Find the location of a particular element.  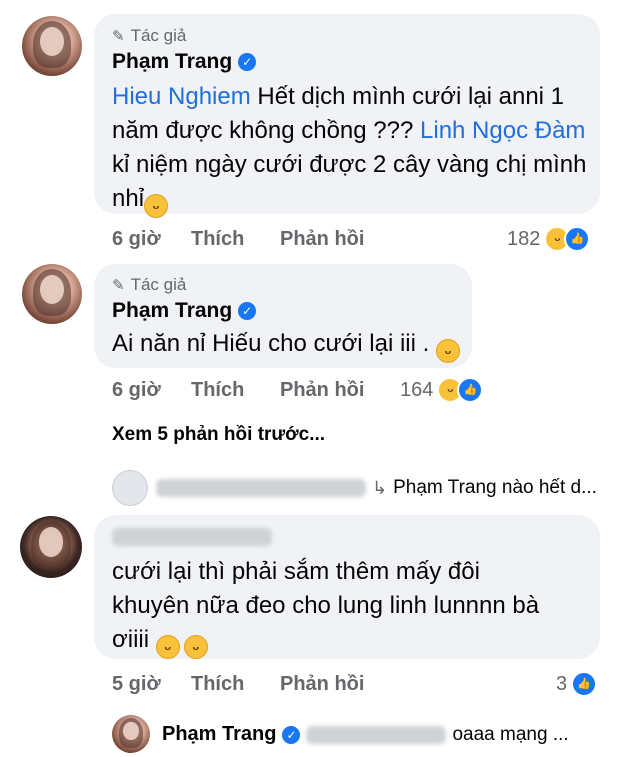

comment-author is located at coordinates (192, 537).